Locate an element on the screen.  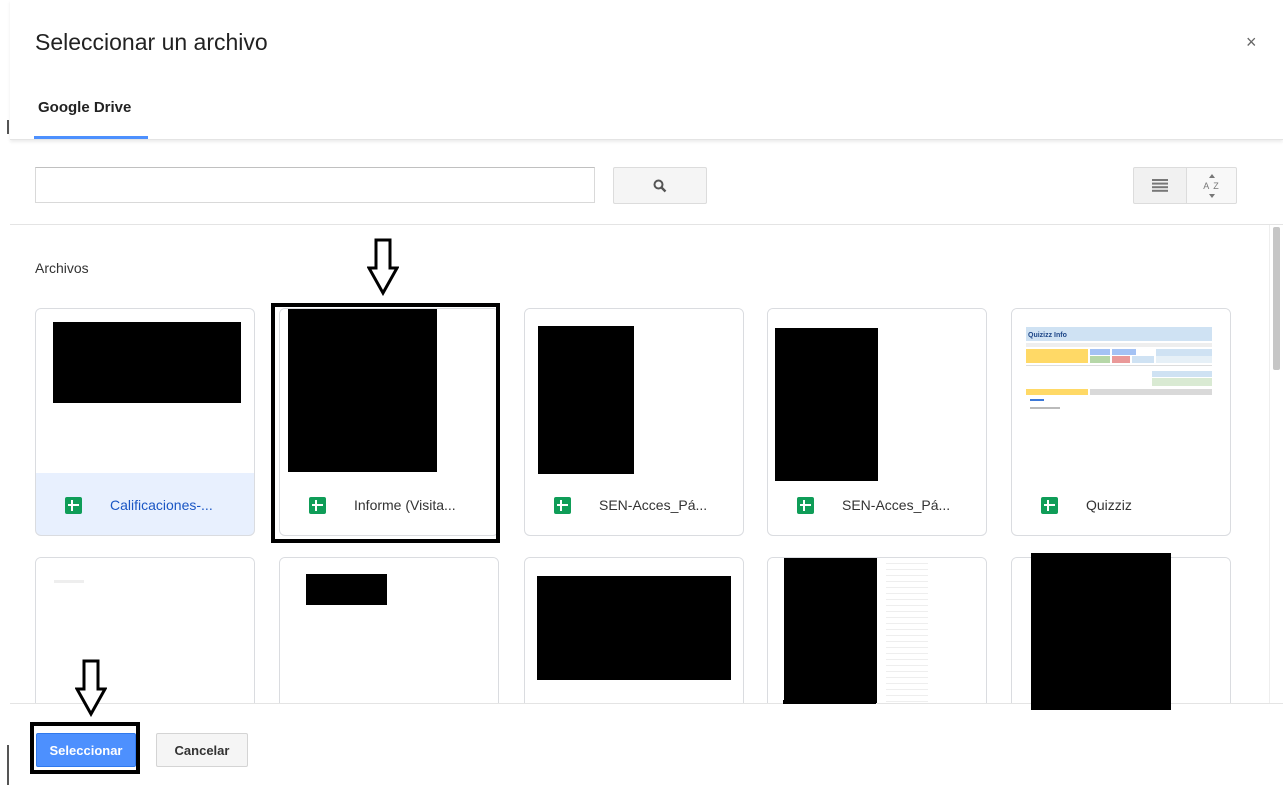
file-card: Quizizz Info Quizziz is located at coordinates (1121, 422).